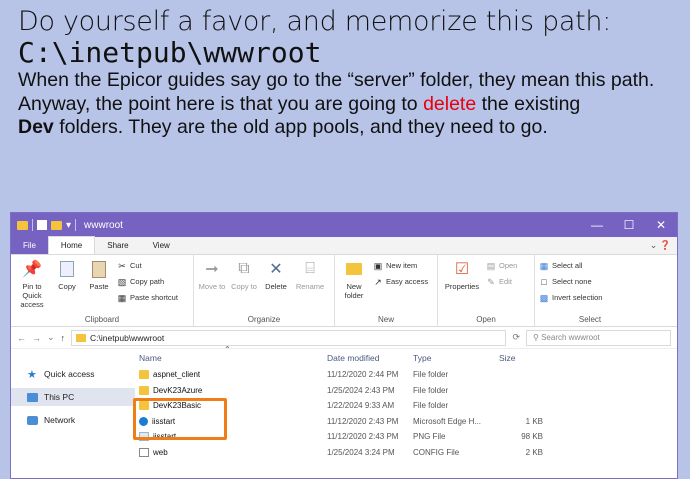 This screenshot has height=479, width=690. What do you see at coordinates (385, 319) in the screenshot?
I see `new-group-label: New` at bounding box center [385, 319].